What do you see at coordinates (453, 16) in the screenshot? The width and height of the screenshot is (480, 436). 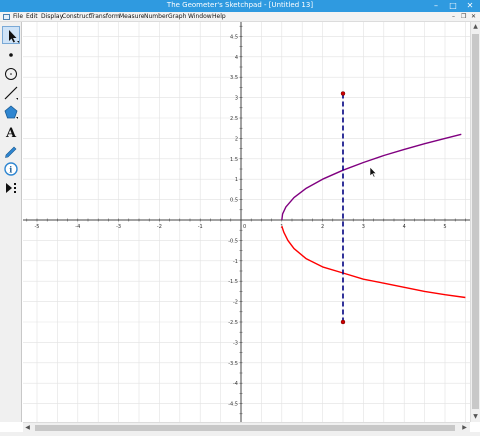 I see `doc-minimize-button: –` at bounding box center [453, 16].